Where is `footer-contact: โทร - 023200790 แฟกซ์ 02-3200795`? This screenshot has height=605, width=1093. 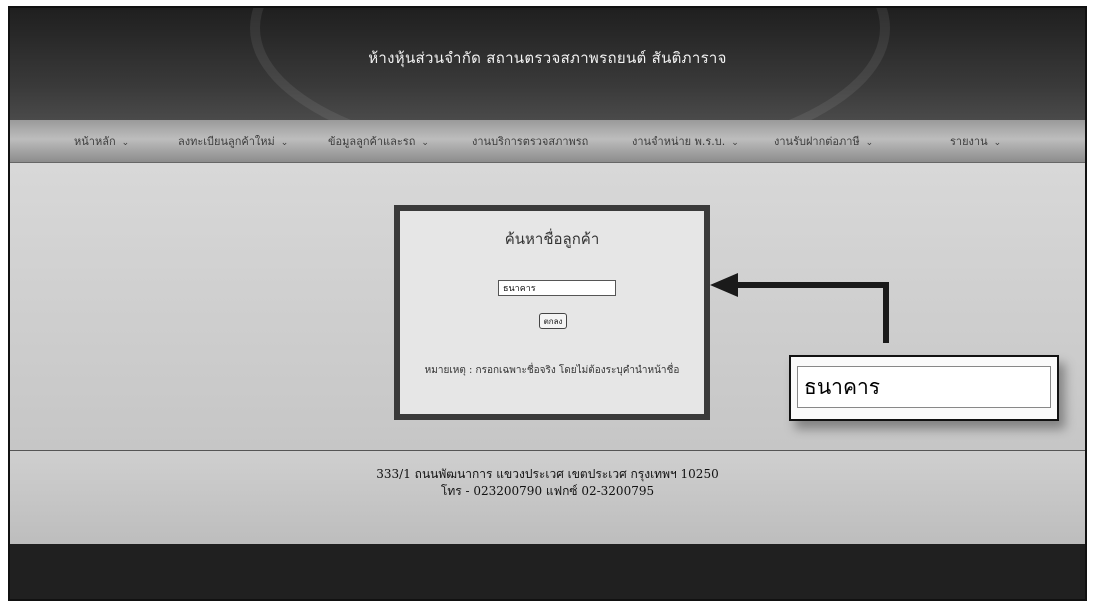
footer-contact: โทร - 023200790 แฟกซ์ 02-3200795 is located at coordinates (547, 491).